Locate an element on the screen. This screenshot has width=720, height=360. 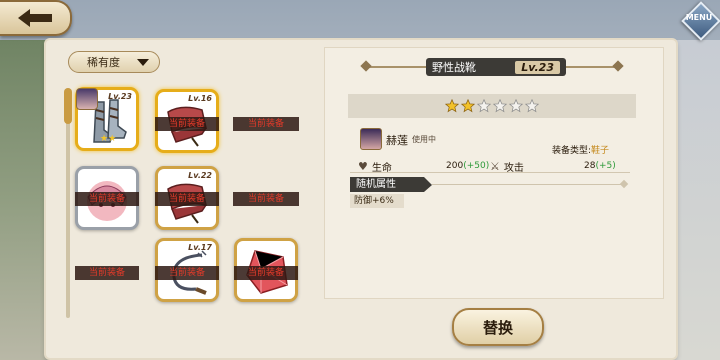
owner-avatar-small is located at coordinates (87, 99).